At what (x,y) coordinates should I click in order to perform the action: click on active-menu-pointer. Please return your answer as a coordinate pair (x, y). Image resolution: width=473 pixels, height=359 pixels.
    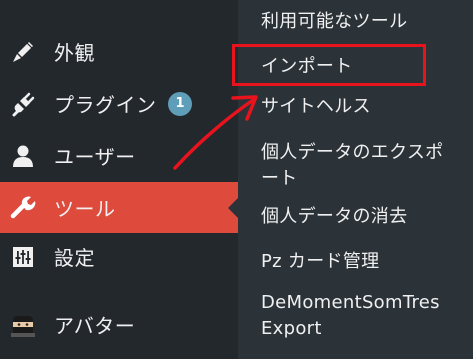
    Looking at the image, I should click on (233, 208).